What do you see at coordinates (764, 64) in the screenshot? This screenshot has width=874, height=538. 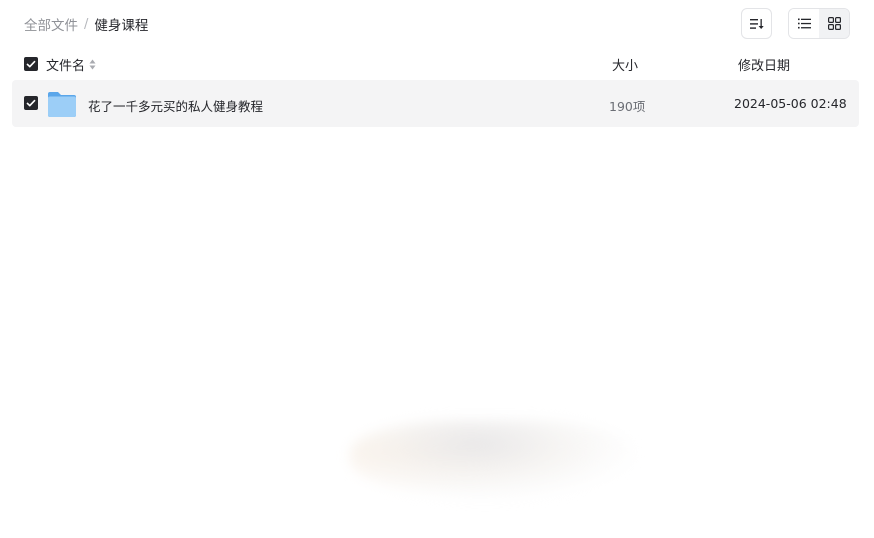 I see `column-header-date: 修改日期` at bounding box center [764, 64].